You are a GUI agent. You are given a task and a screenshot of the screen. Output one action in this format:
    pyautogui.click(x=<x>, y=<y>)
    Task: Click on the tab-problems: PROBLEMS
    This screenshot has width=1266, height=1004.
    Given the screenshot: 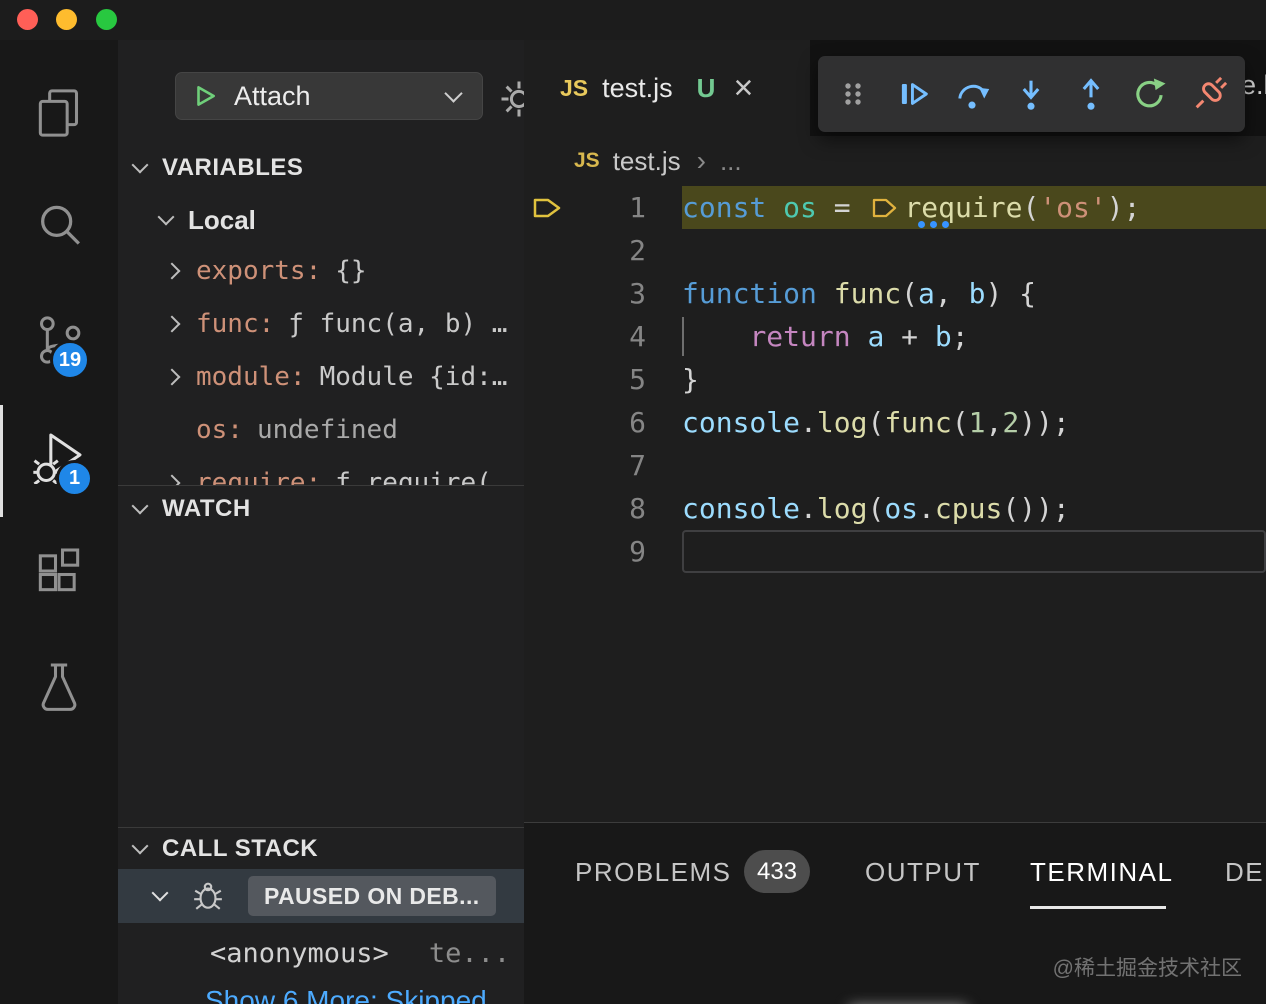 What is the action you would take?
    pyautogui.click(x=653, y=872)
    